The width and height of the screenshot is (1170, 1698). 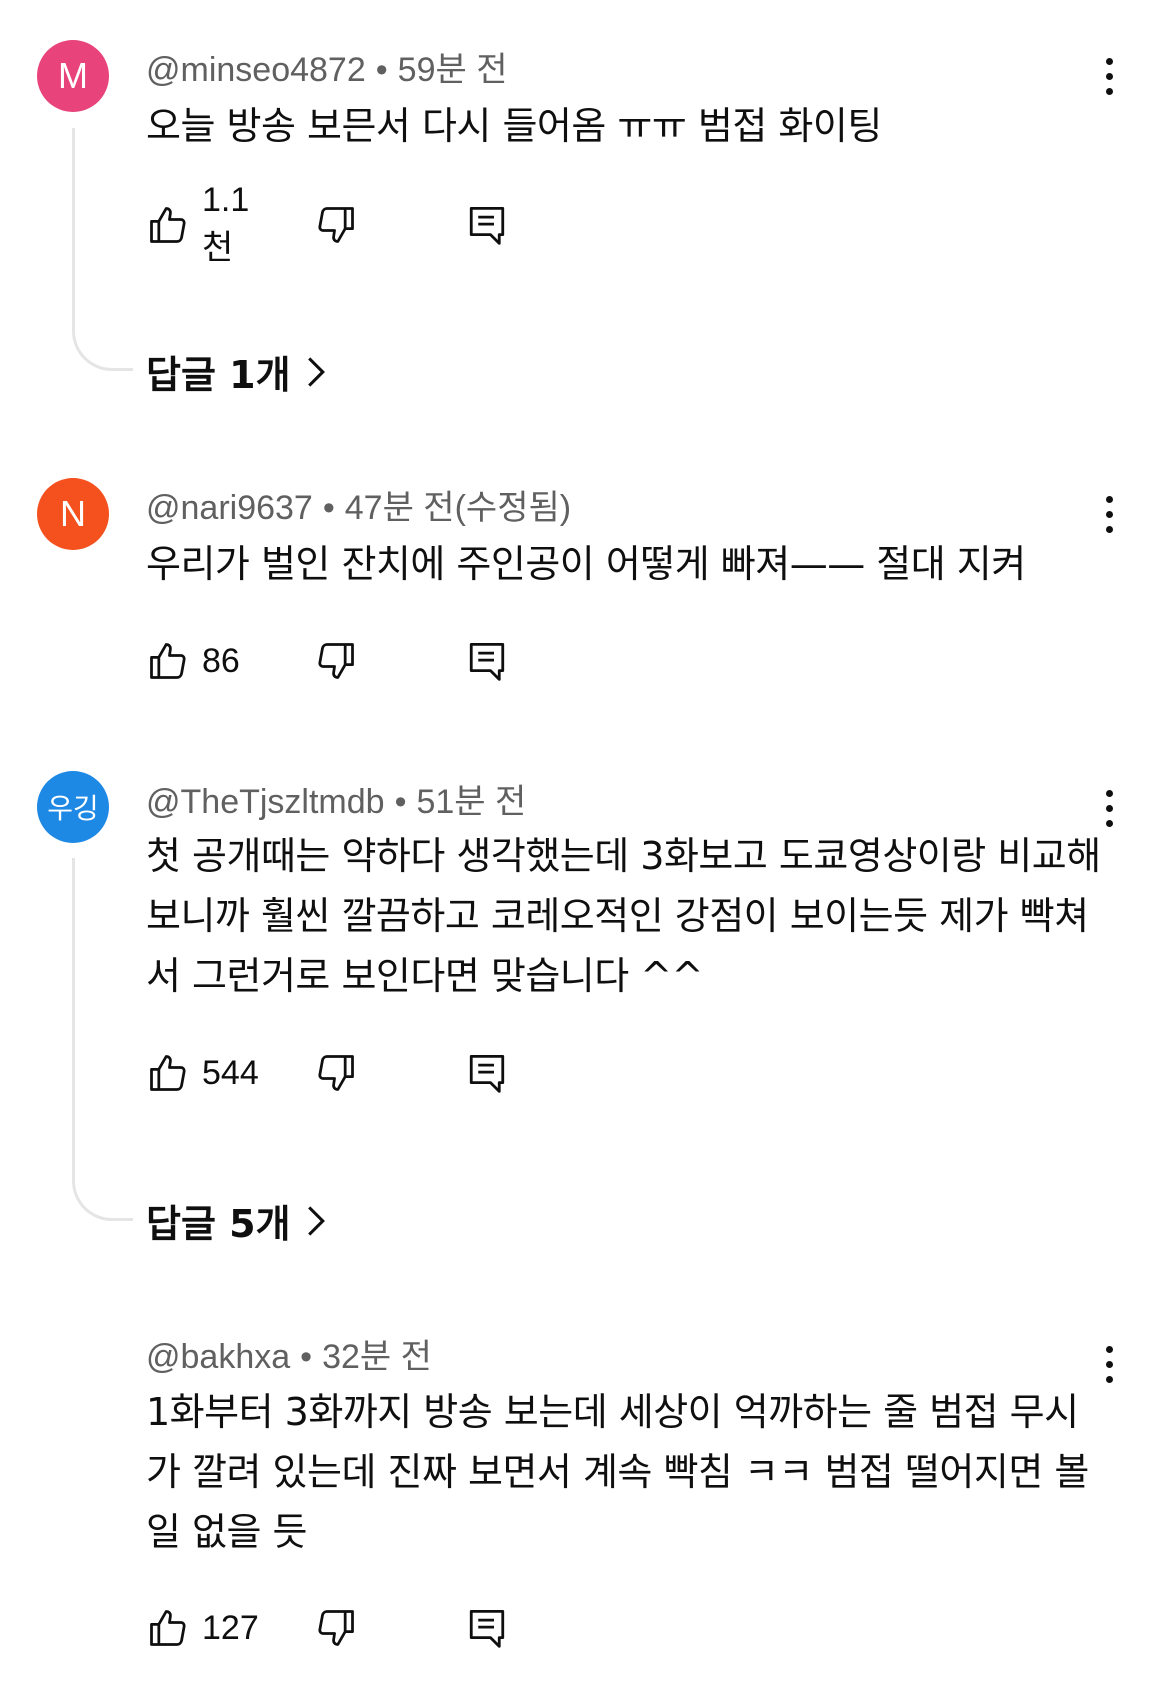 I want to click on like-button: 86, so click(x=193, y=661).